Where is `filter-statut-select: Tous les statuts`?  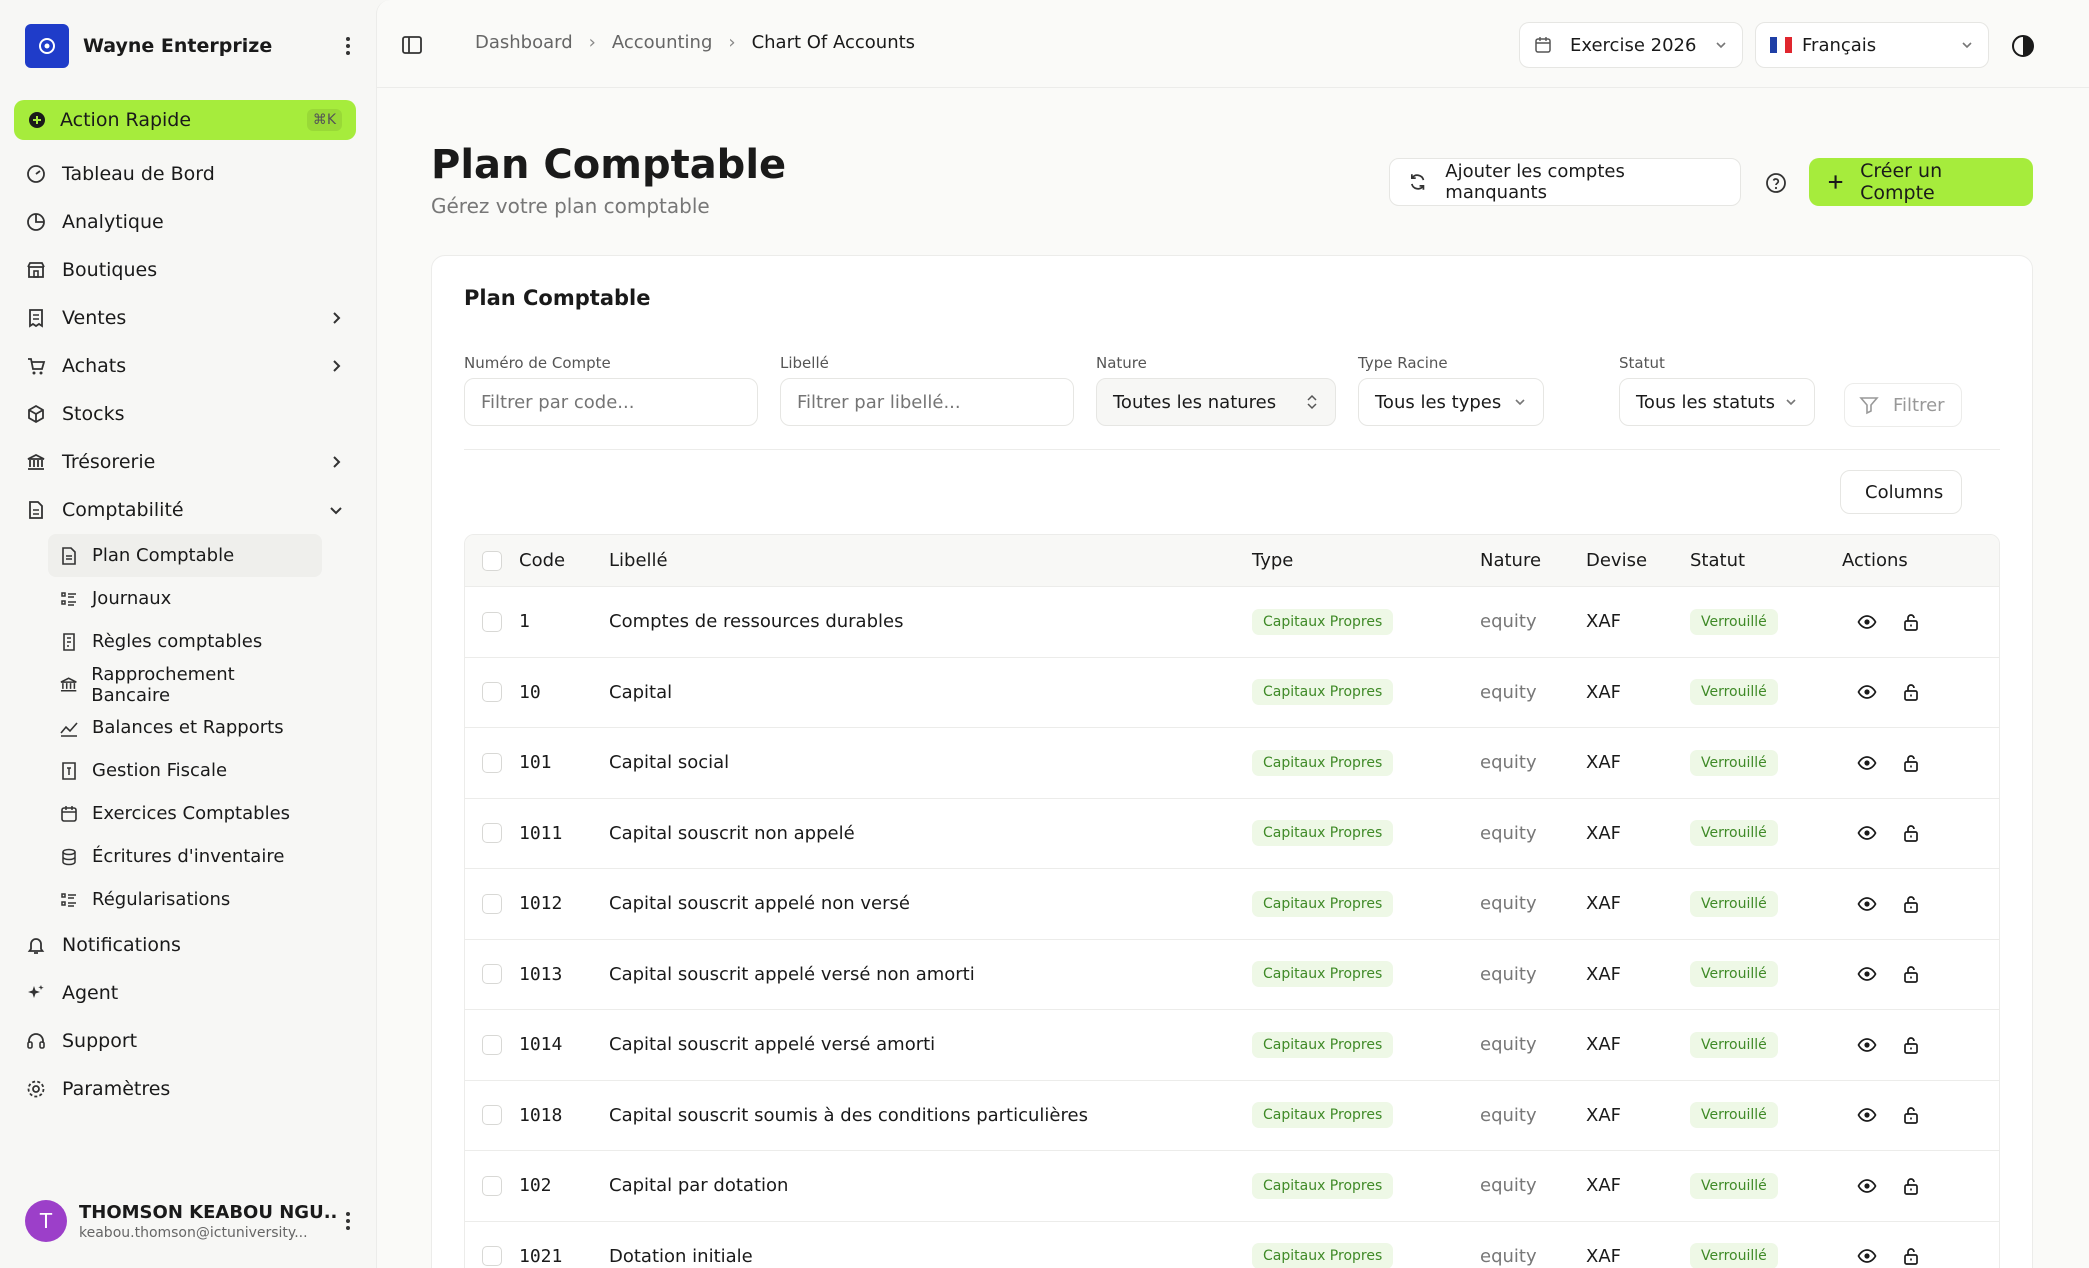 filter-statut-select: Tous les statuts is located at coordinates (1717, 402).